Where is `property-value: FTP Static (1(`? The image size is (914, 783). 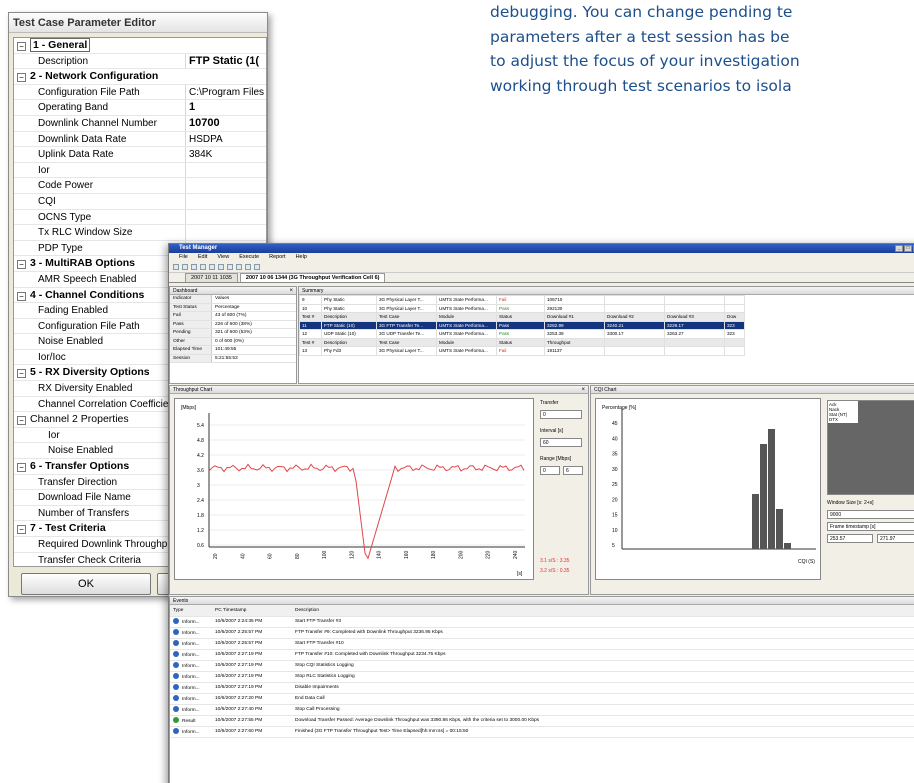
property-value: FTP Static (1( is located at coordinates (226, 61).